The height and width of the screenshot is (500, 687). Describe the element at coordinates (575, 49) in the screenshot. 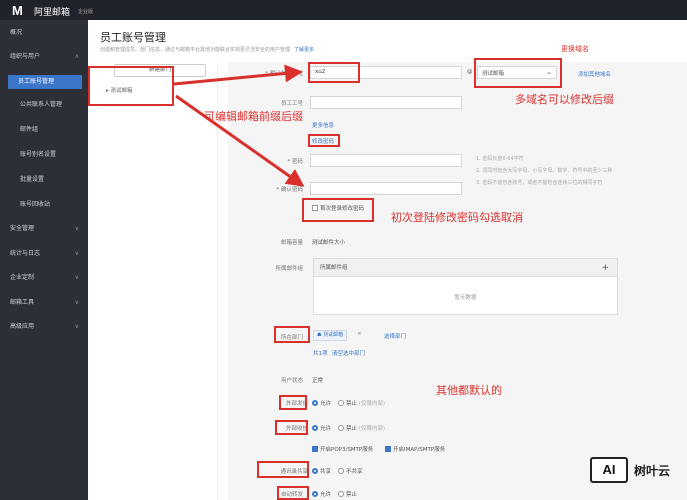

I see `annotation-change-domain: 更换域名` at that location.